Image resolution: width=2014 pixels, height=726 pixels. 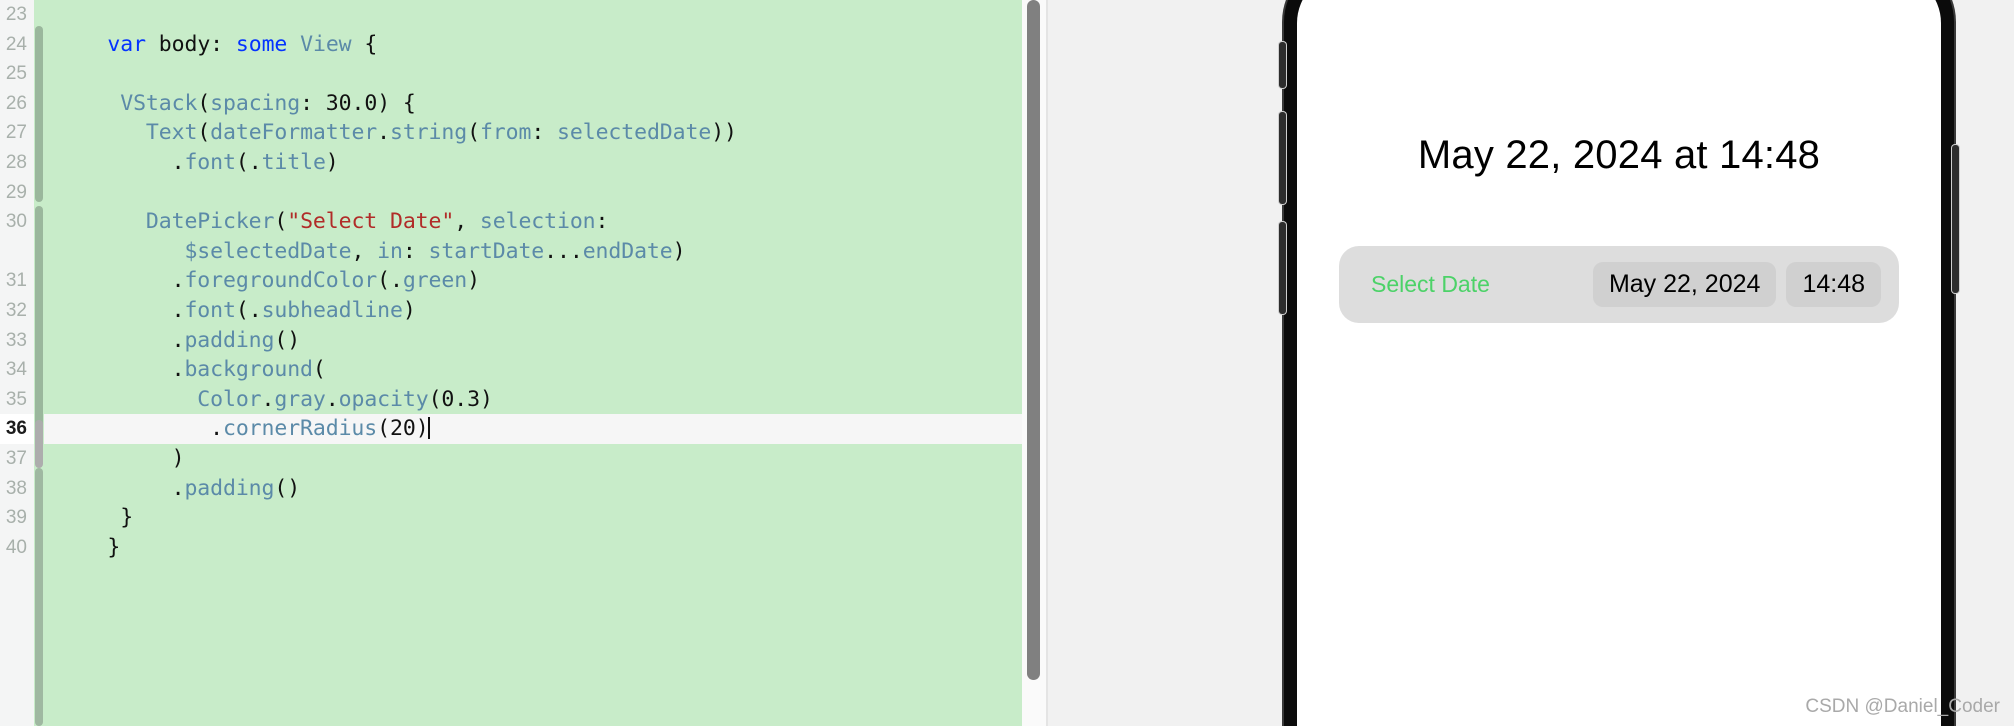 I want to click on silent-switch-button, so click(x=1282, y=65).